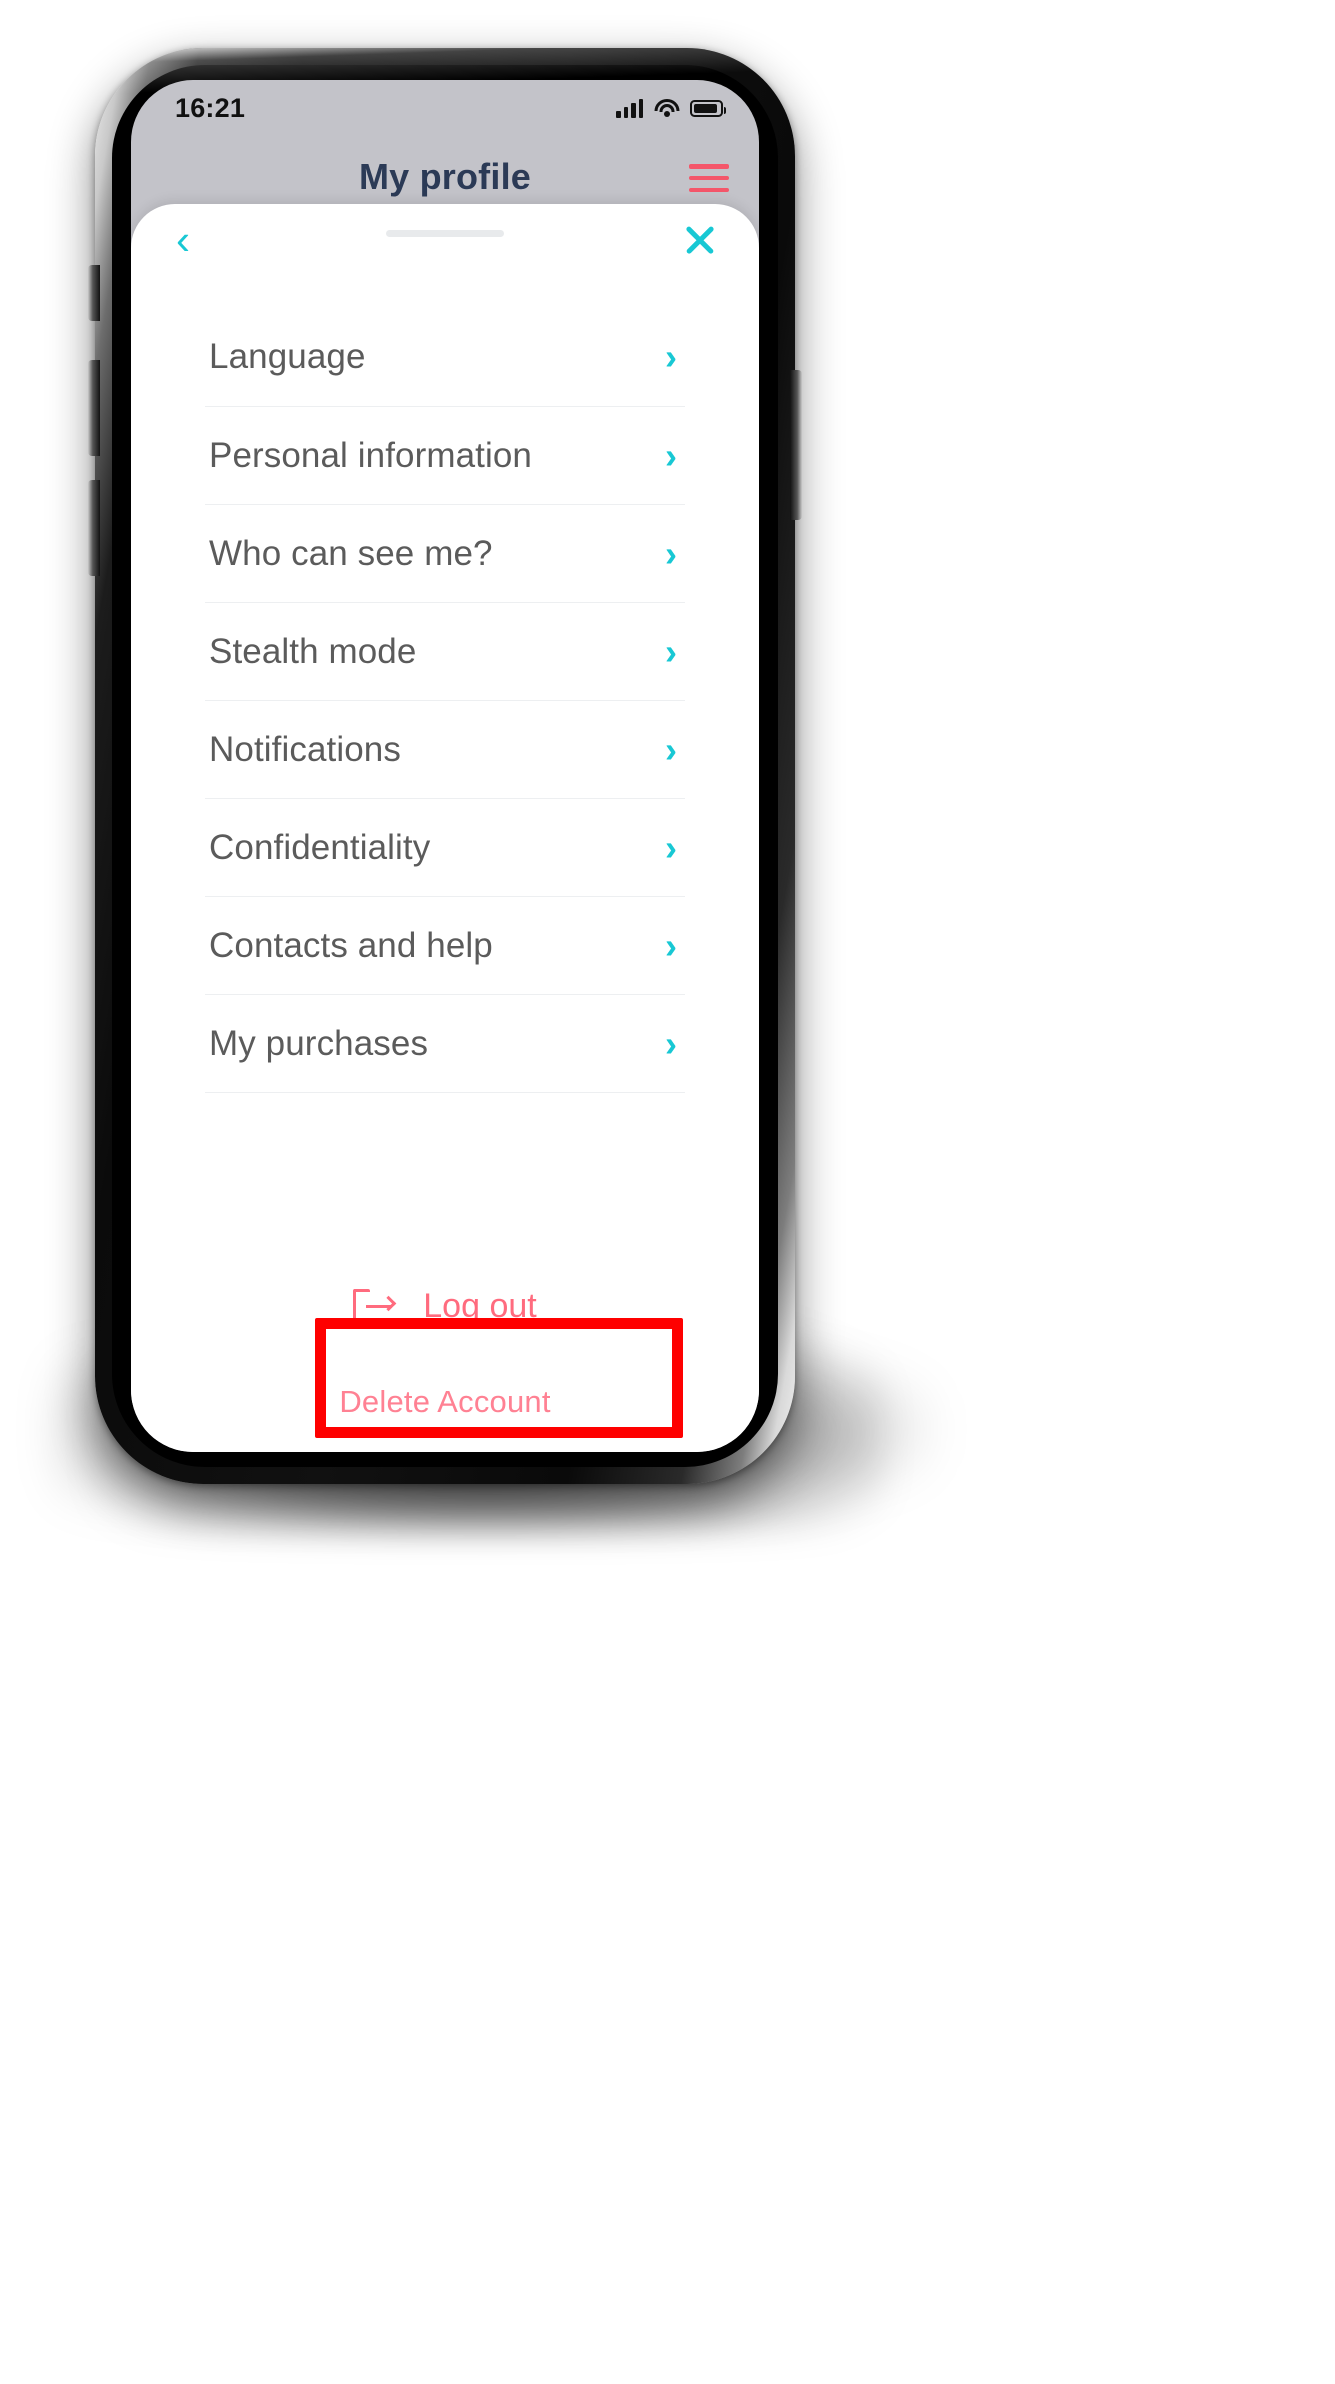 This screenshot has height=2384, width=1335. Describe the element at coordinates (351, 553) in the screenshot. I see `menu-item-label: Who can see me?` at that location.